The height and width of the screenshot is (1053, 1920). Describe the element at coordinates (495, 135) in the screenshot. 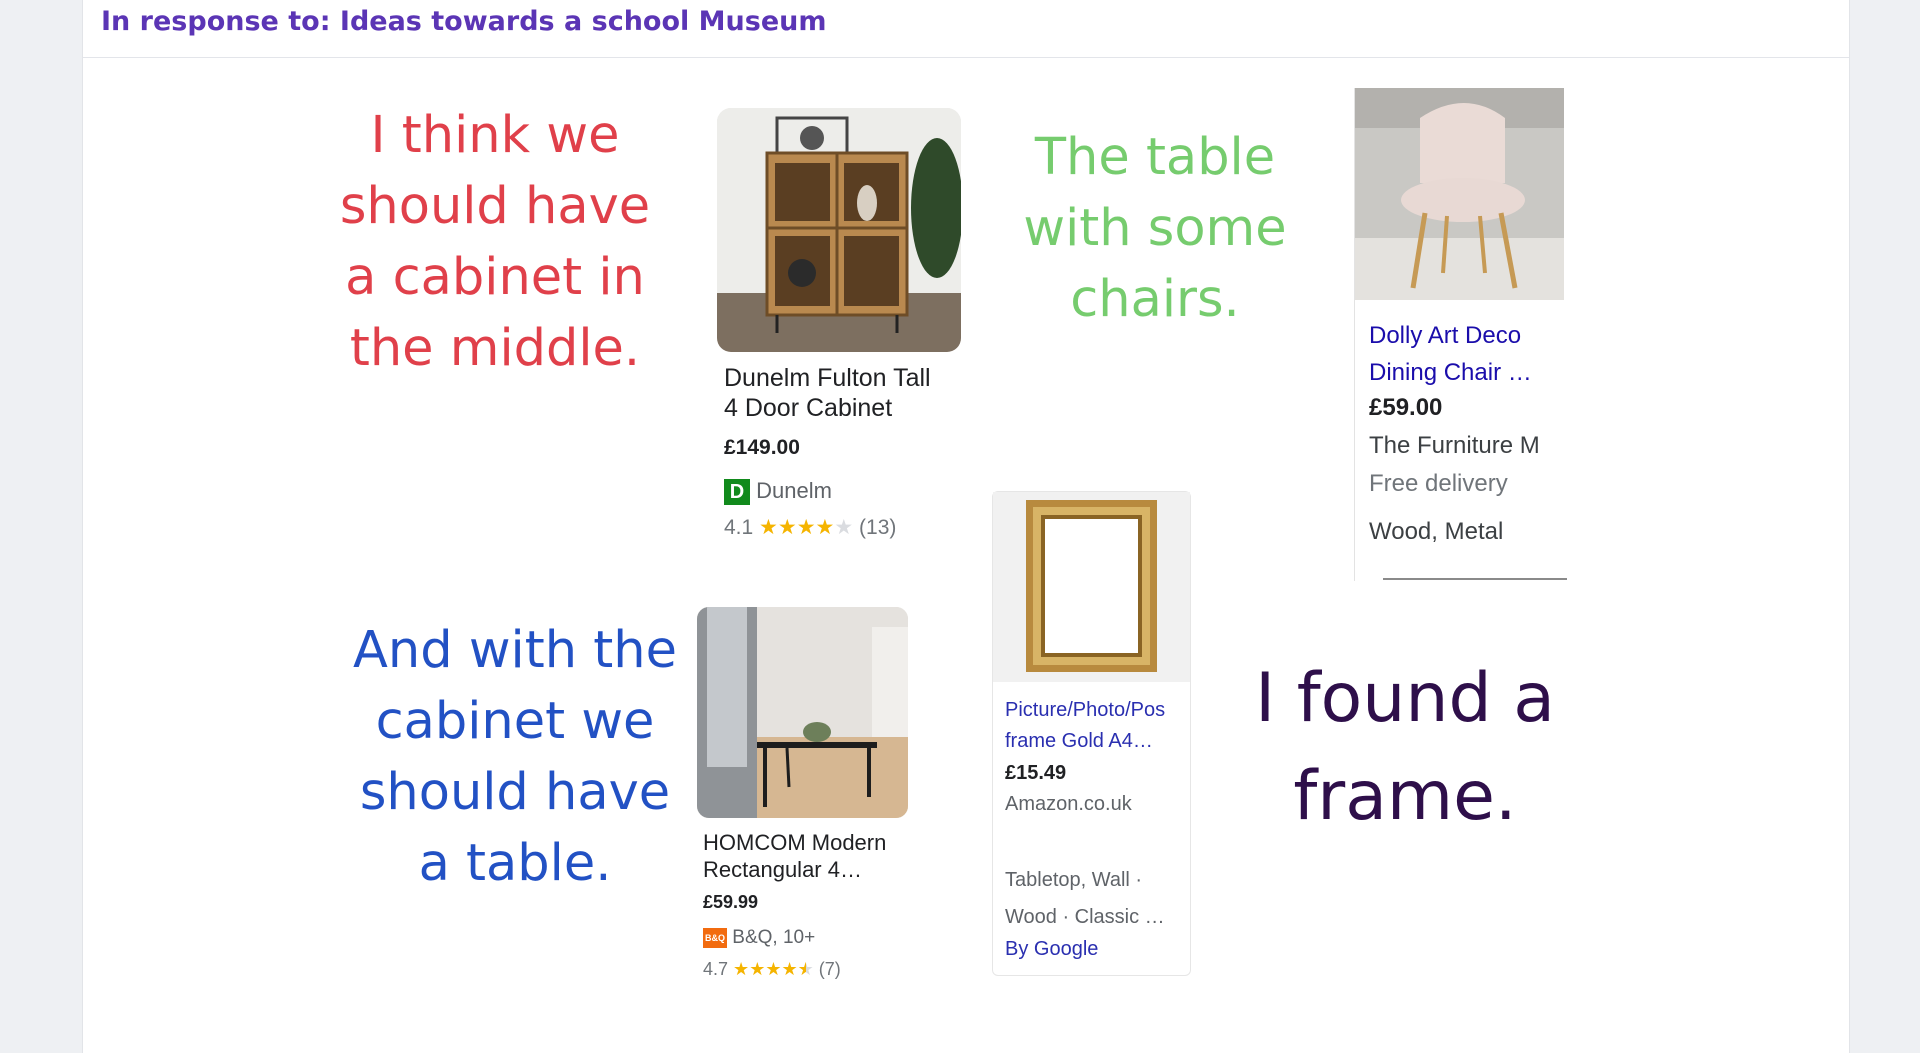

I see `note-line: I think we` at that location.